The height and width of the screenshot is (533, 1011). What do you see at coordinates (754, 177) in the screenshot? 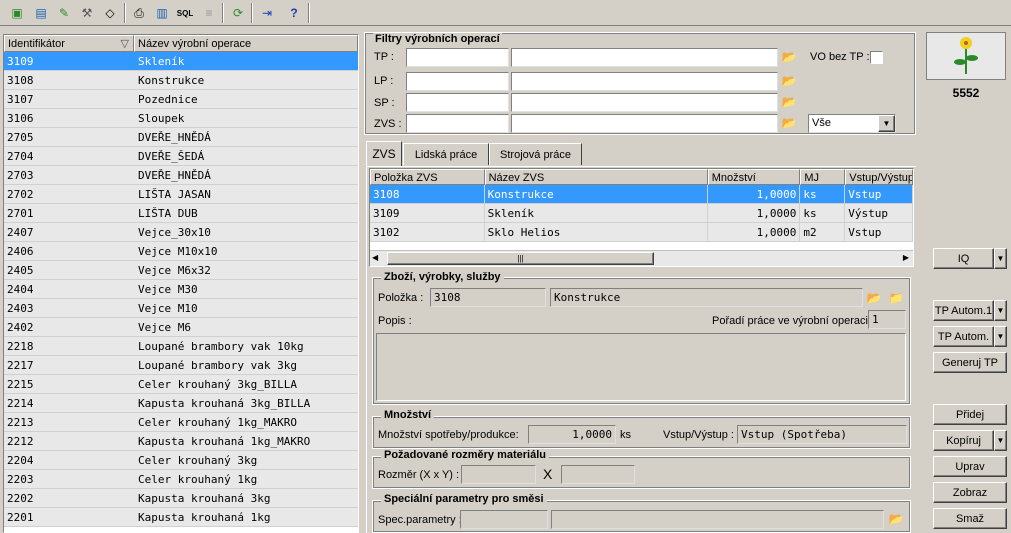
I see `zvs-col-mnozstvi: Množství` at bounding box center [754, 177].